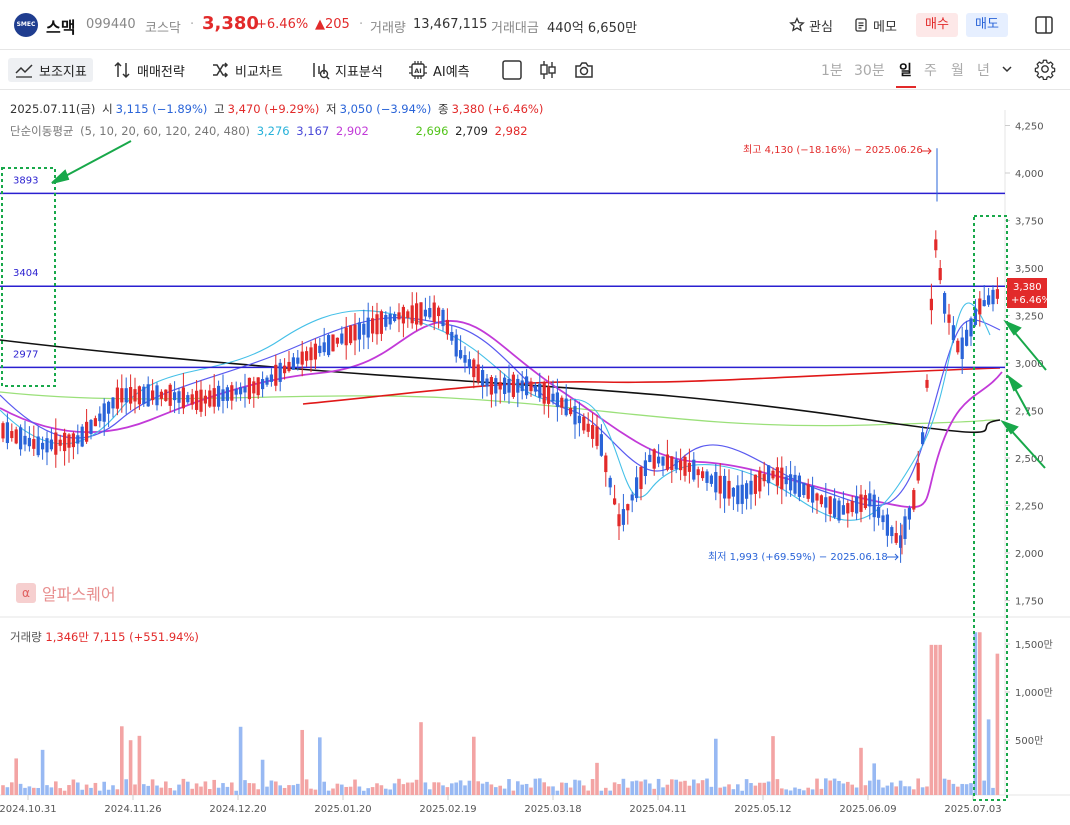  What do you see at coordinates (983, 70) in the screenshot?
I see `period-year: 년` at bounding box center [983, 70].